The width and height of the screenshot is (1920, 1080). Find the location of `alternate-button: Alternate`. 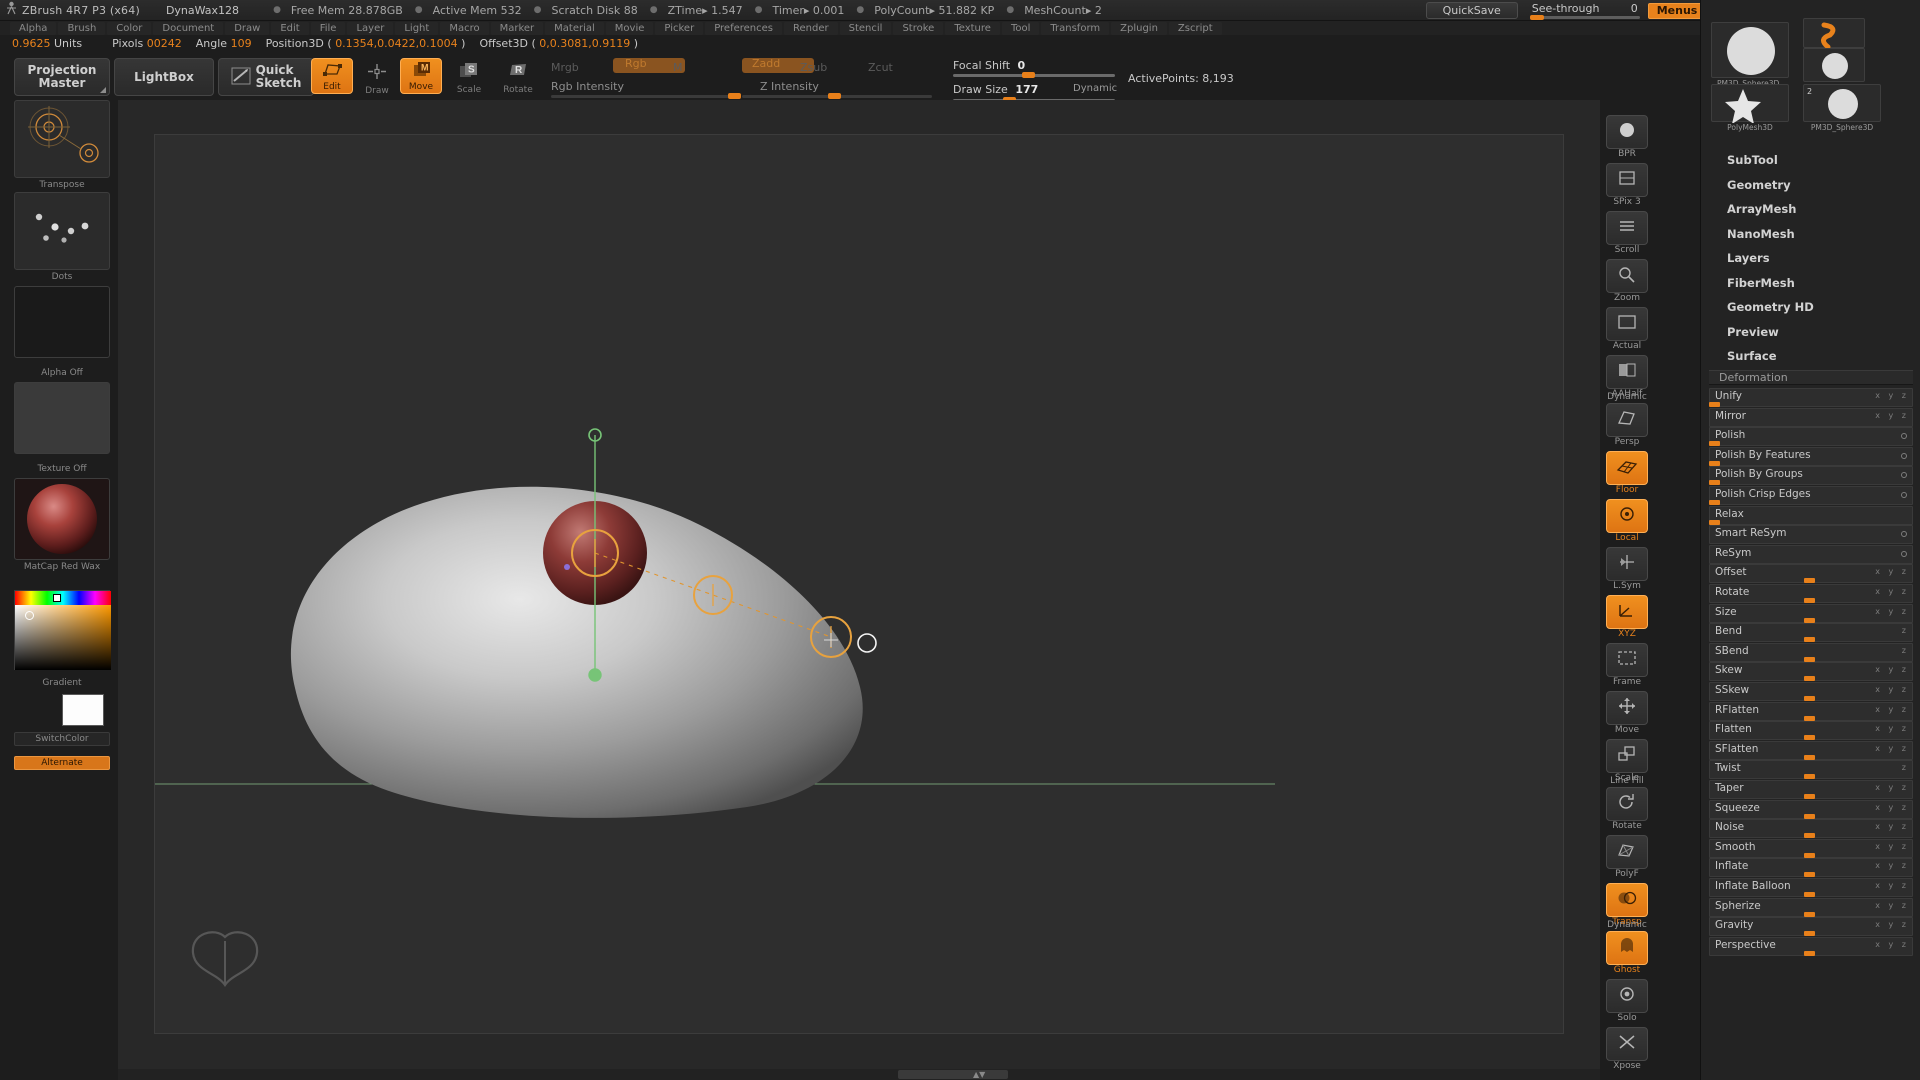

alternate-button: Alternate is located at coordinates (62, 763).